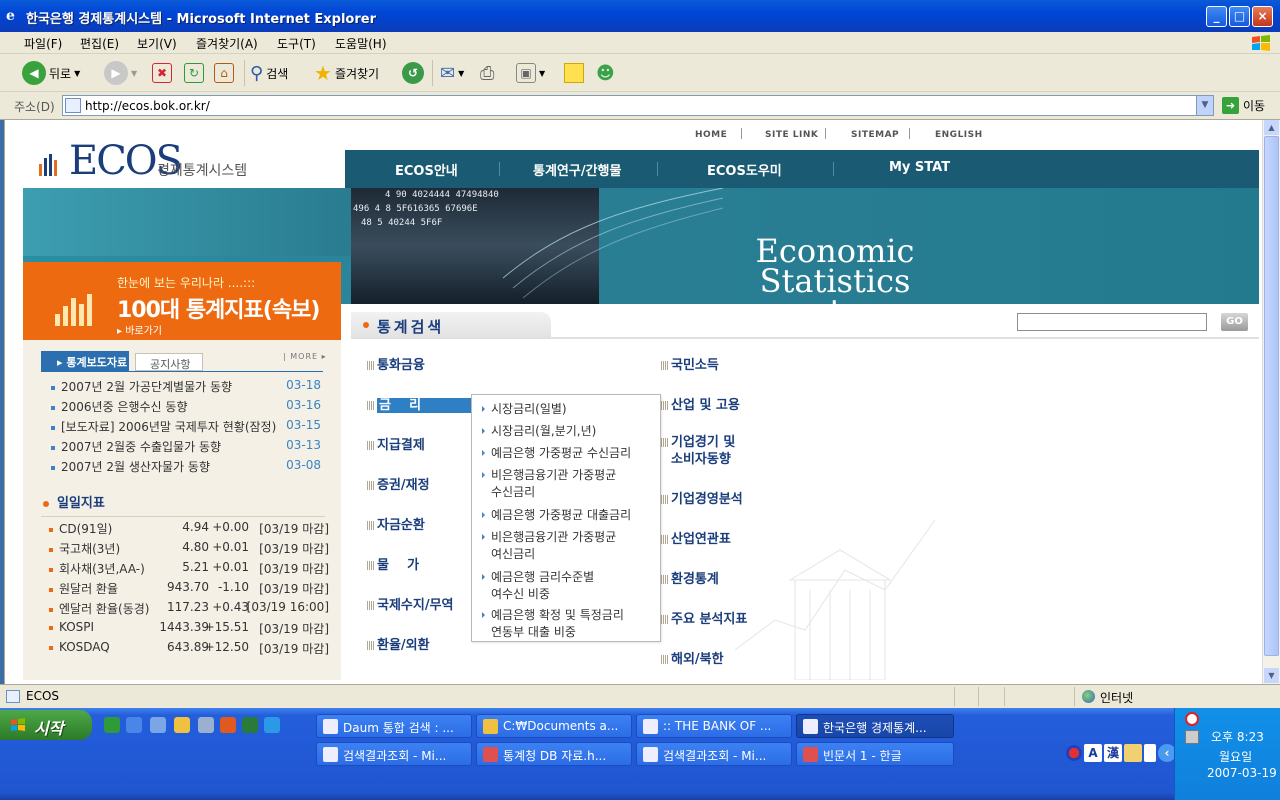 The image size is (1280, 800). Describe the element at coordinates (919, 167) in the screenshot. I see `nav-my-stat: My STAT` at that location.